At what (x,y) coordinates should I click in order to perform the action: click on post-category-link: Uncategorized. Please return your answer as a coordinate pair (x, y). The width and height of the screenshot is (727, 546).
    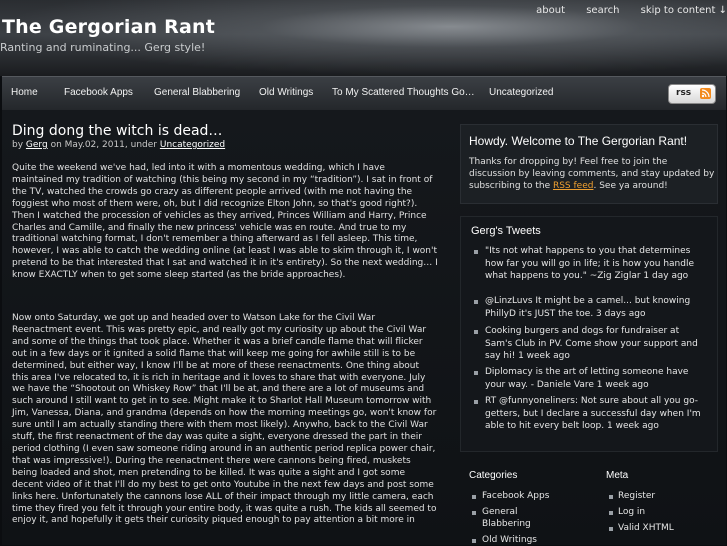
    Looking at the image, I should click on (192, 145).